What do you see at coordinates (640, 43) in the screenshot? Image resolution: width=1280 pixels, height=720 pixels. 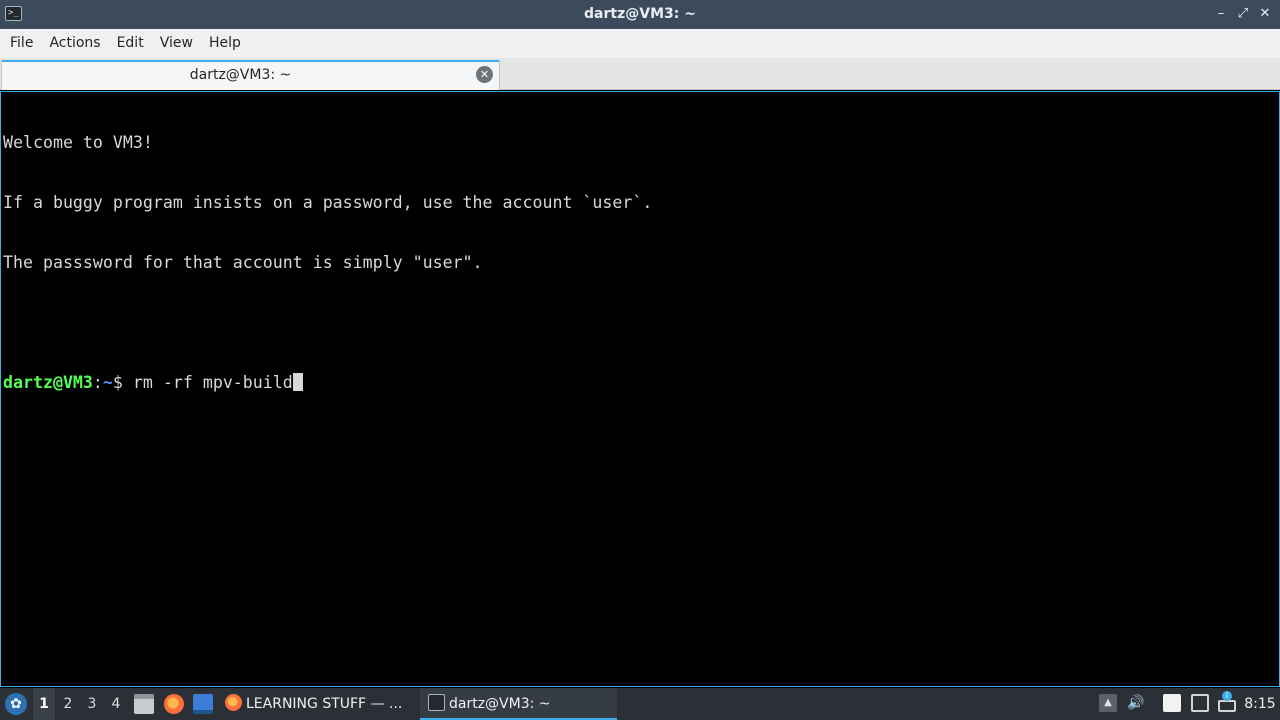 I see `menu-bar: File Actions Edit View Help` at bounding box center [640, 43].